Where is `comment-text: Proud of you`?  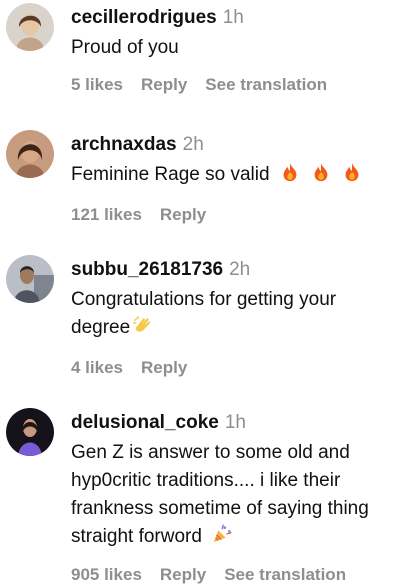
comment-text: Proud of you is located at coordinates (125, 47).